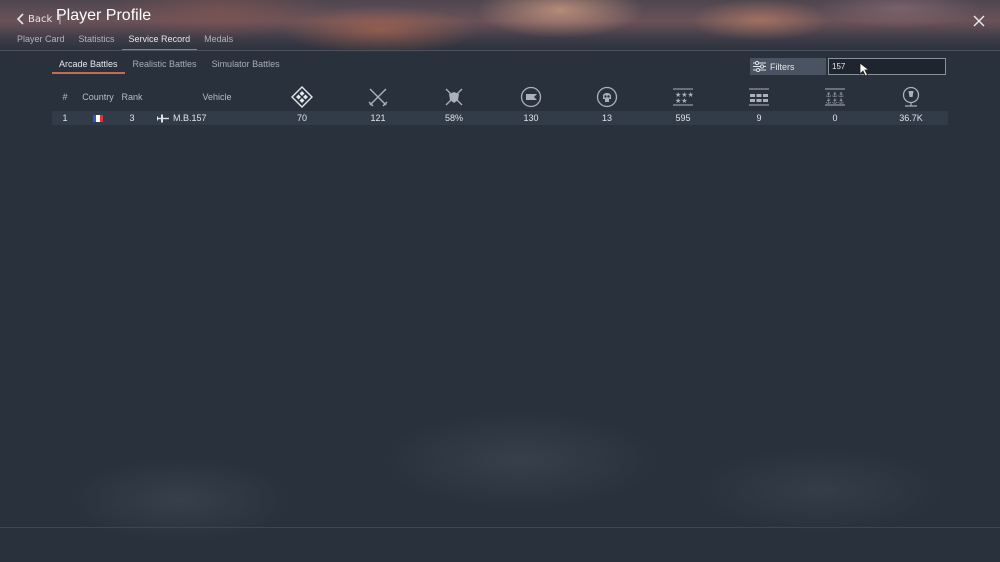 This screenshot has height=562, width=1000. I want to click on cell-deaths: 13, so click(606, 118).